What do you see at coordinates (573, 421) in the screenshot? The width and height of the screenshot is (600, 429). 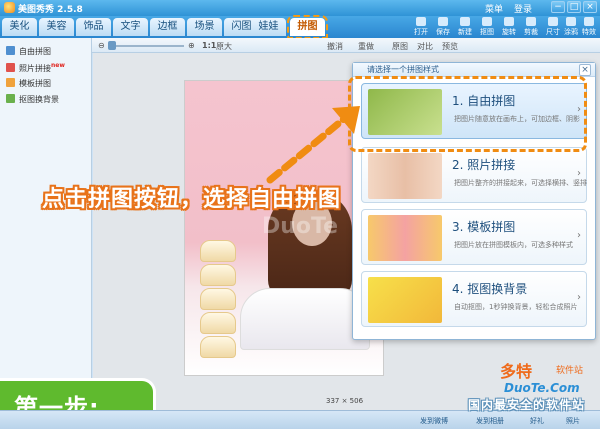 I see `photo-button: 照片` at bounding box center [573, 421].